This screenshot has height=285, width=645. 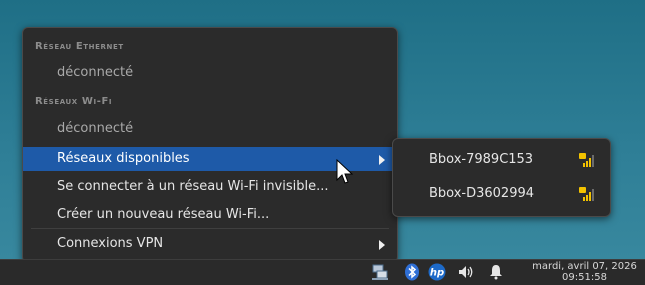 I want to click on available-networks-submenu: Bbox-7989C153 Bbox-D3602994, so click(x=501, y=177).